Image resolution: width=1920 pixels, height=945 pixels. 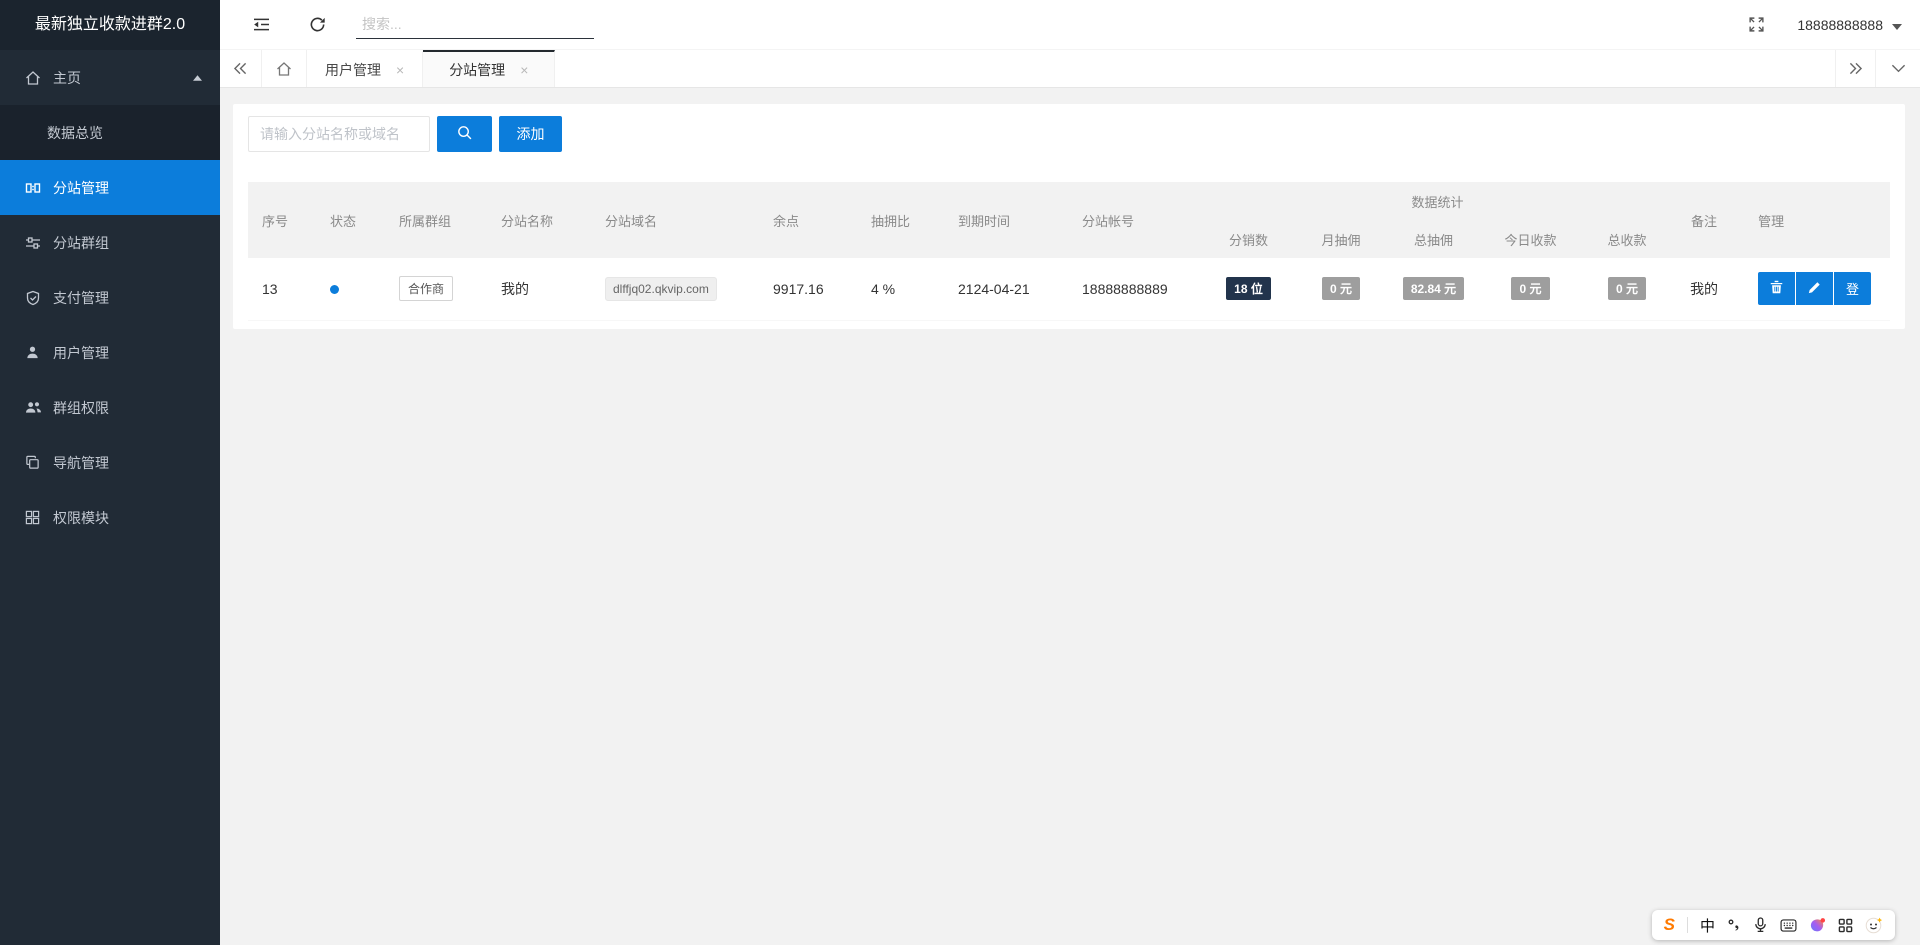 I want to click on total-commission-badge: 82.84 元, so click(x=1433, y=289).